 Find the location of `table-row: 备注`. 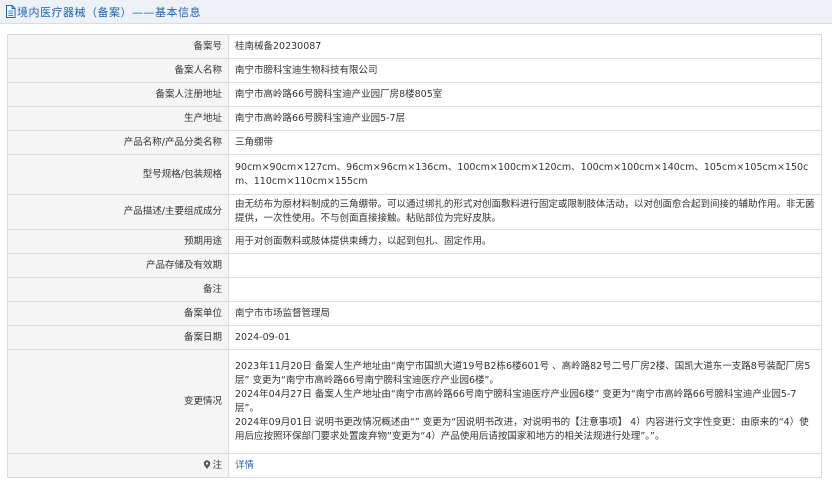

table-row: 备注 is located at coordinates (414, 289).